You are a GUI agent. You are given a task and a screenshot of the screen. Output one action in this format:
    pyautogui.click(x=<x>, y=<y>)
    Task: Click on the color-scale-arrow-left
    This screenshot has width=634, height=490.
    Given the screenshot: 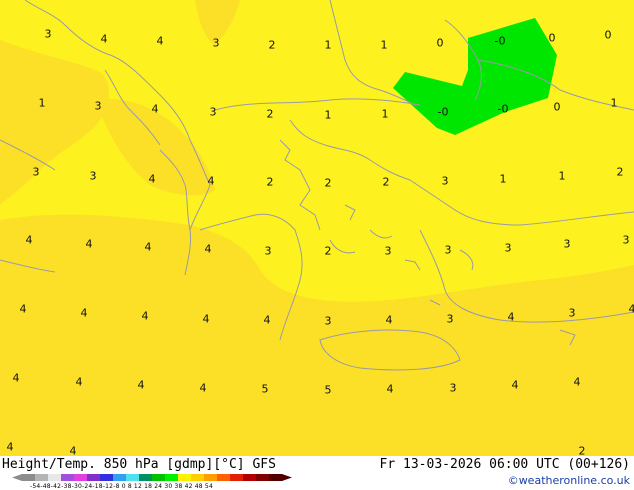 What is the action you would take?
    pyautogui.click(x=17, y=477)
    